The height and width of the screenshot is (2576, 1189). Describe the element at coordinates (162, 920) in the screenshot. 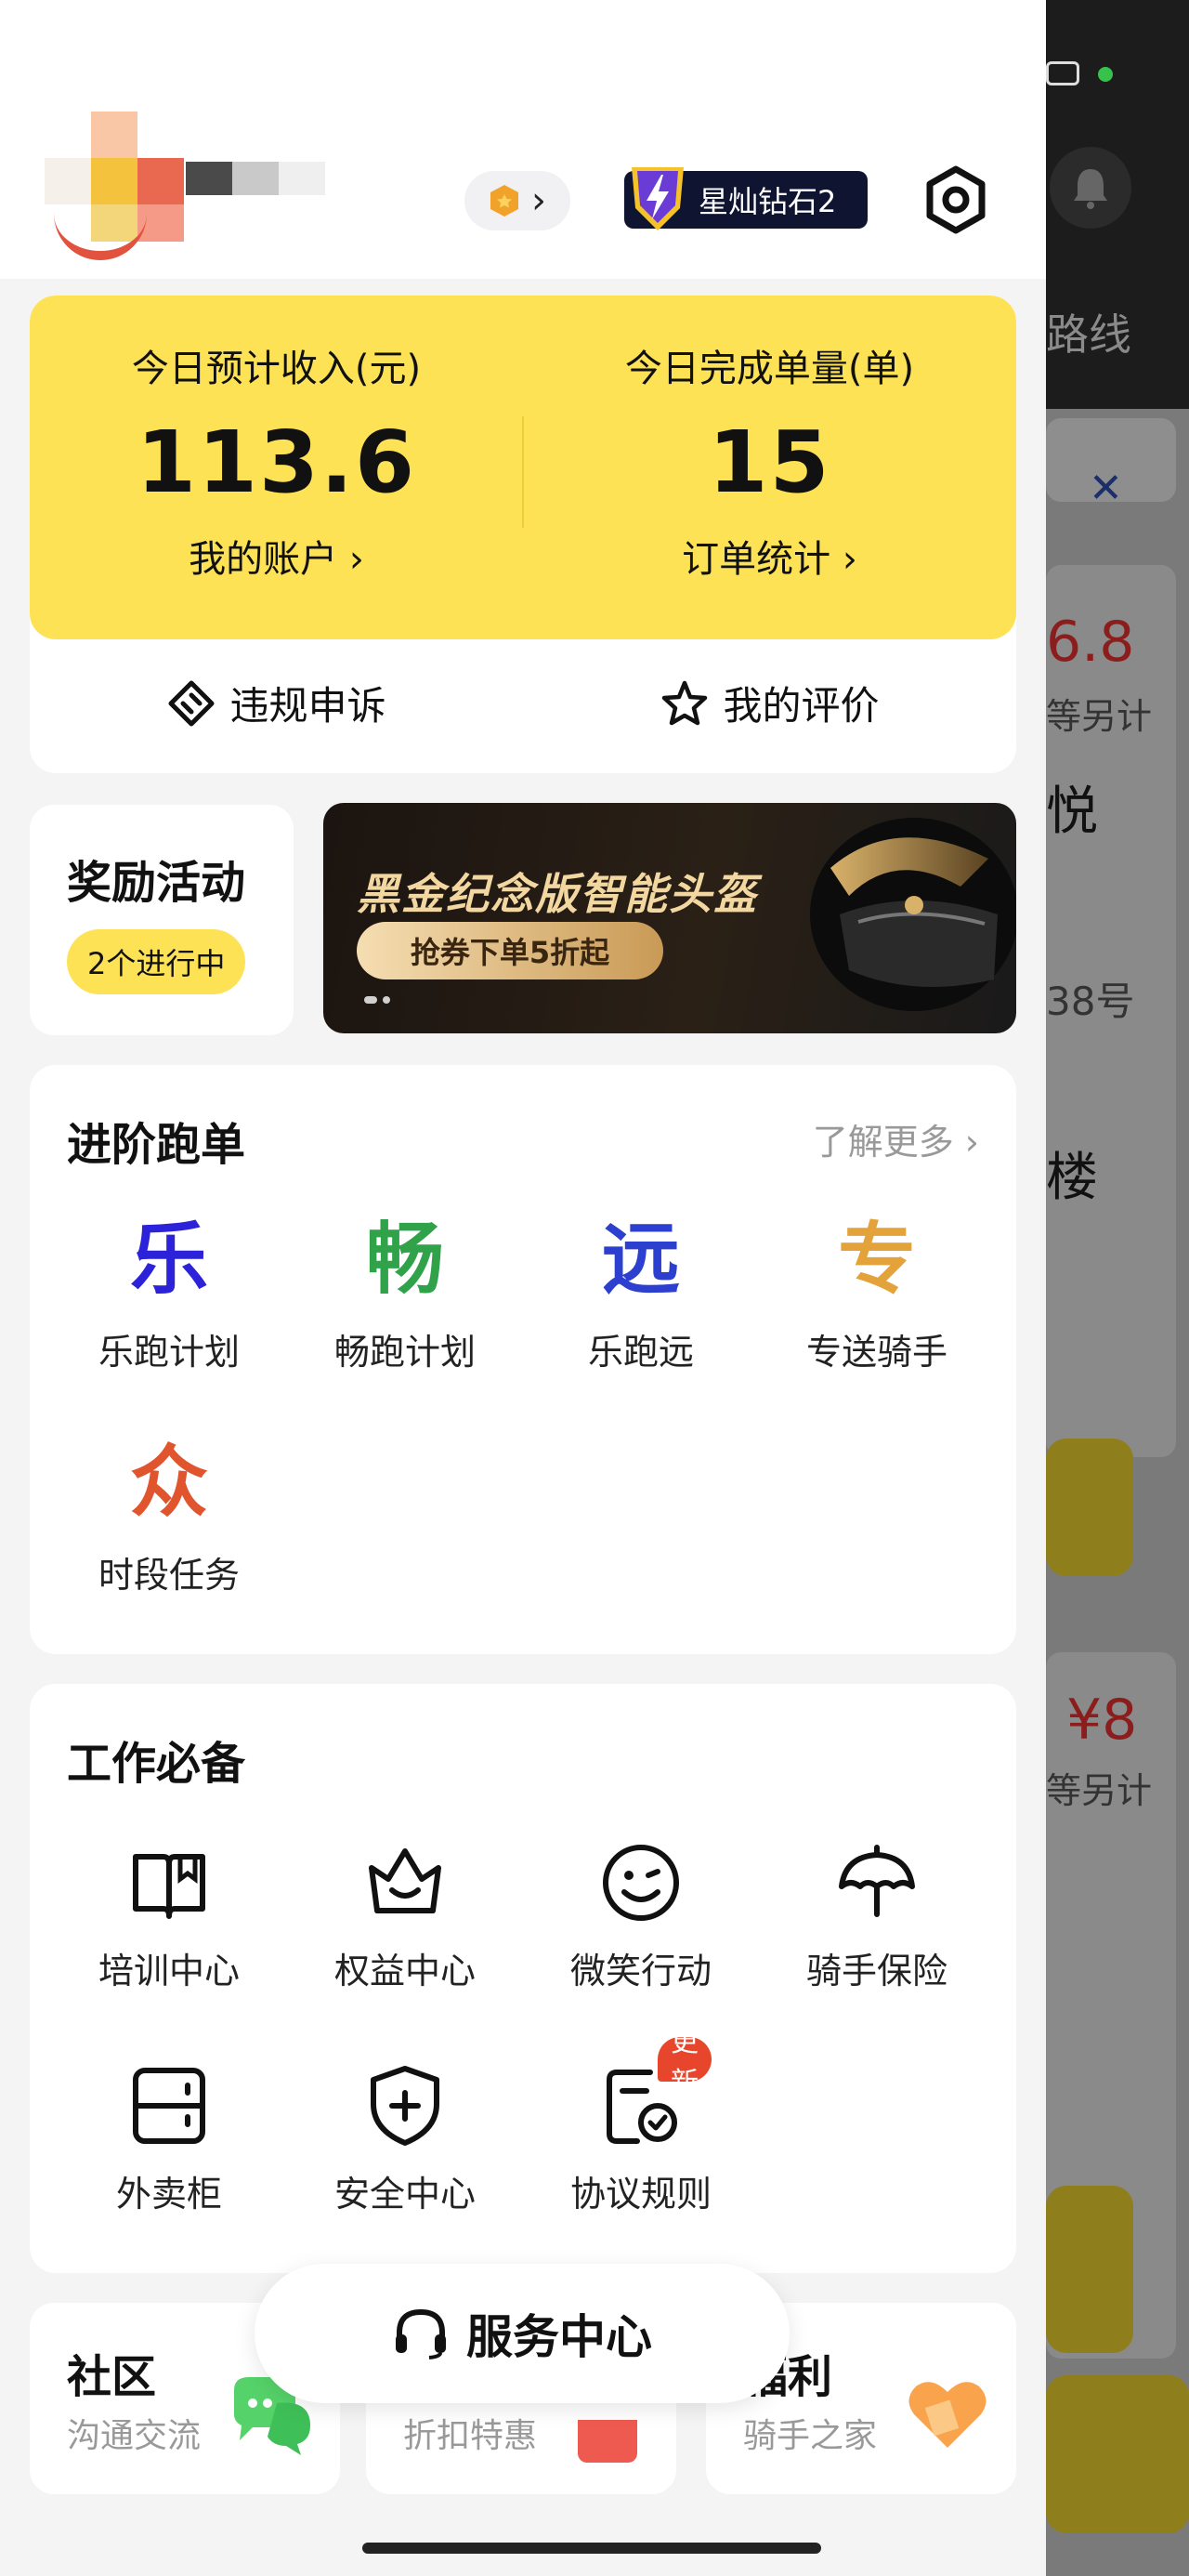

I see `rewards-card: 奖励活动 2个进行中` at that location.